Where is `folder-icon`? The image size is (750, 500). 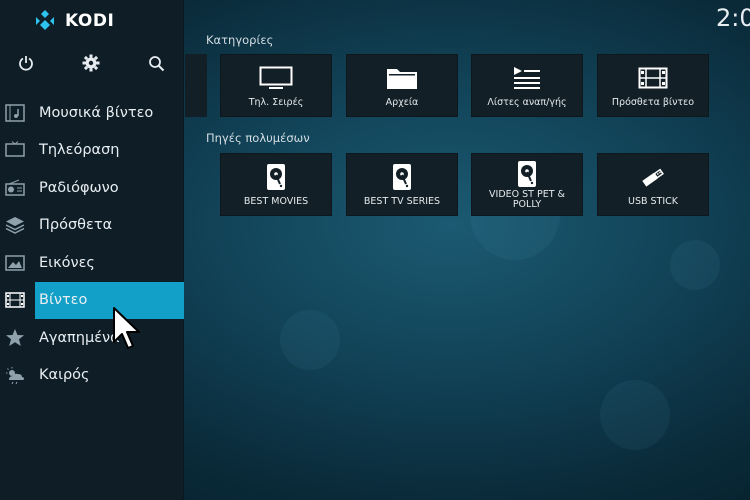 folder-icon is located at coordinates (402, 78).